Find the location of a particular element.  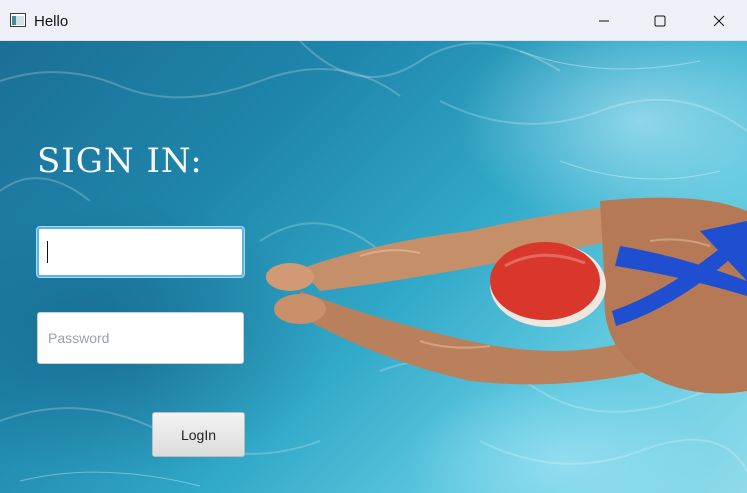

minimize-button is located at coordinates (604, 20).